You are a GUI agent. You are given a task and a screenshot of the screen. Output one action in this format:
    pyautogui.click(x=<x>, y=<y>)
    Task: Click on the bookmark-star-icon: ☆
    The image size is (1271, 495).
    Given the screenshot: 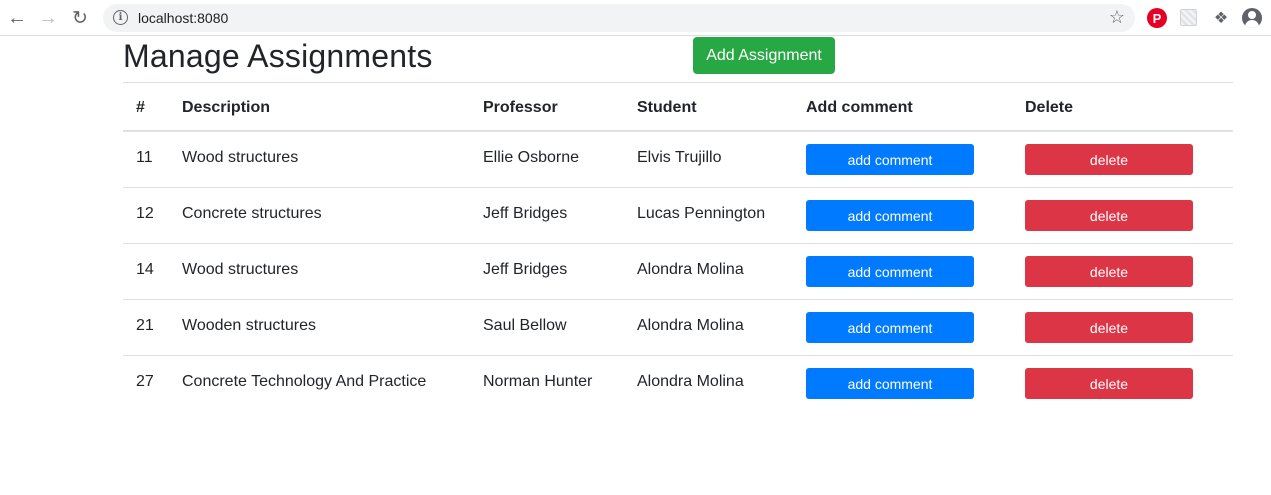 What is the action you would take?
    pyautogui.click(x=1117, y=17)
    